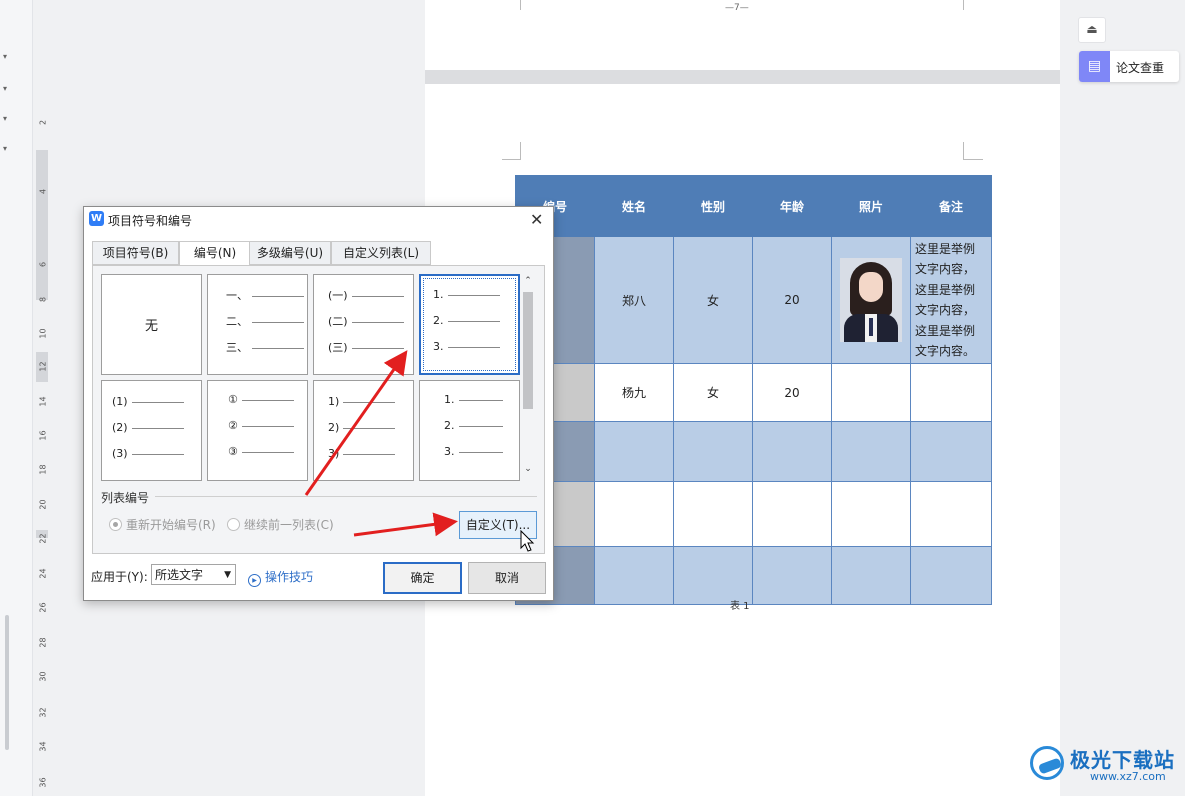  What do you see at coordinates (1128, 776) in the screenshot?
I see `watermark-url: www.xz7.com` at bounding box center [1128, 776].